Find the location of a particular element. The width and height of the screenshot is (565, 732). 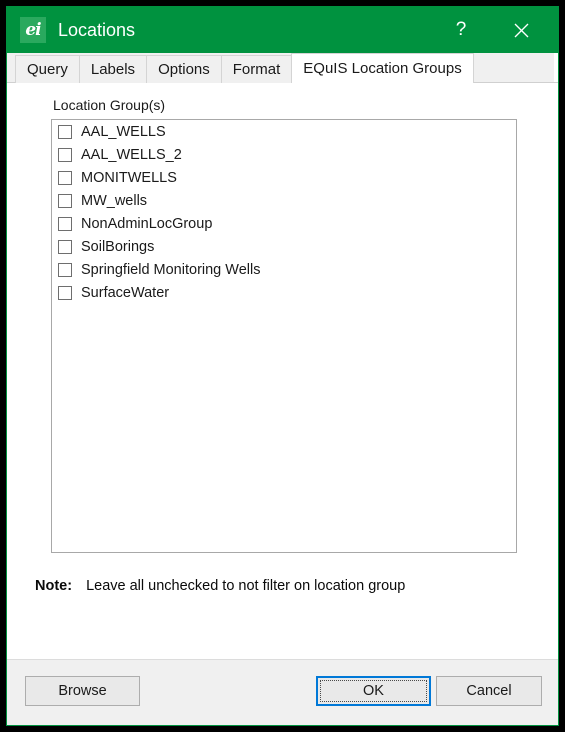

list-item: MONITWELLS is located at coordinates (284, 177).